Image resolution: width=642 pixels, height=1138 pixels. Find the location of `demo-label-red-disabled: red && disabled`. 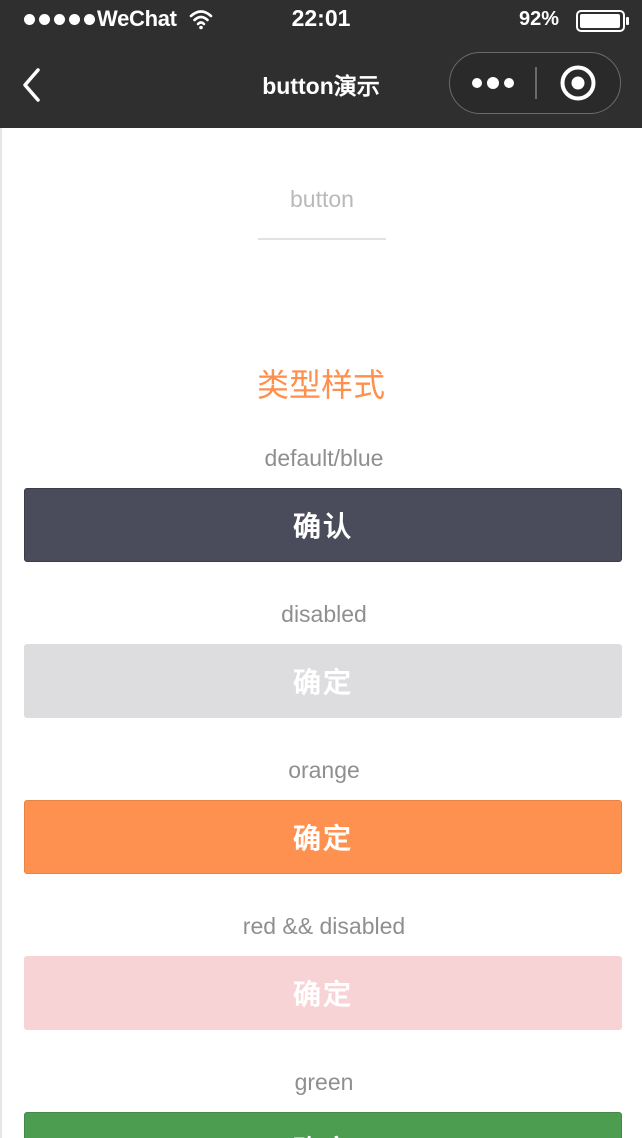

demo-label-red-disabled: red && disabled is located at coordinates (324, 926).